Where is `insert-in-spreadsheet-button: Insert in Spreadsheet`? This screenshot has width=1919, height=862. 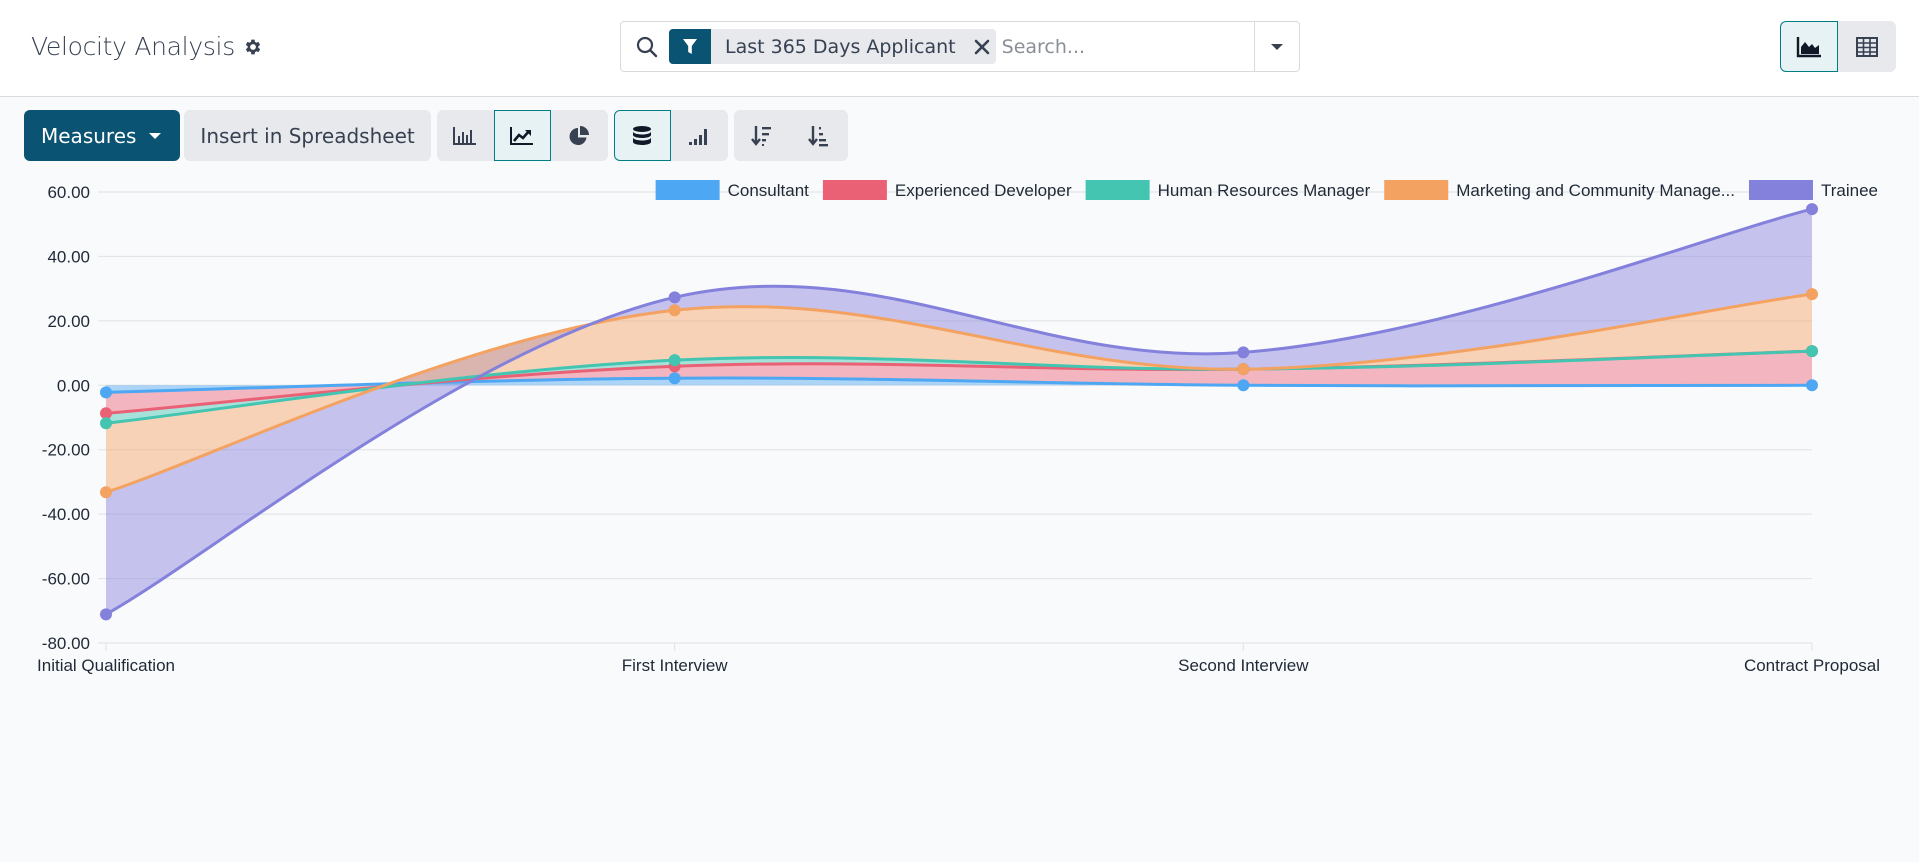
insert-in-spreadsheet-button: Insert in Spreadsheet is located at coordinates (307, 135).